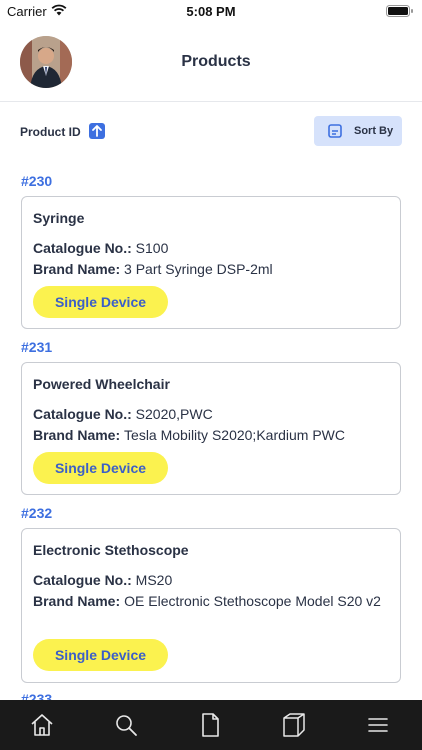 This screenshot has height=750, width=422. I want to click on brand-row: Brand Name: 3 Part Syringe DSP-2ml, so click(213, 269).